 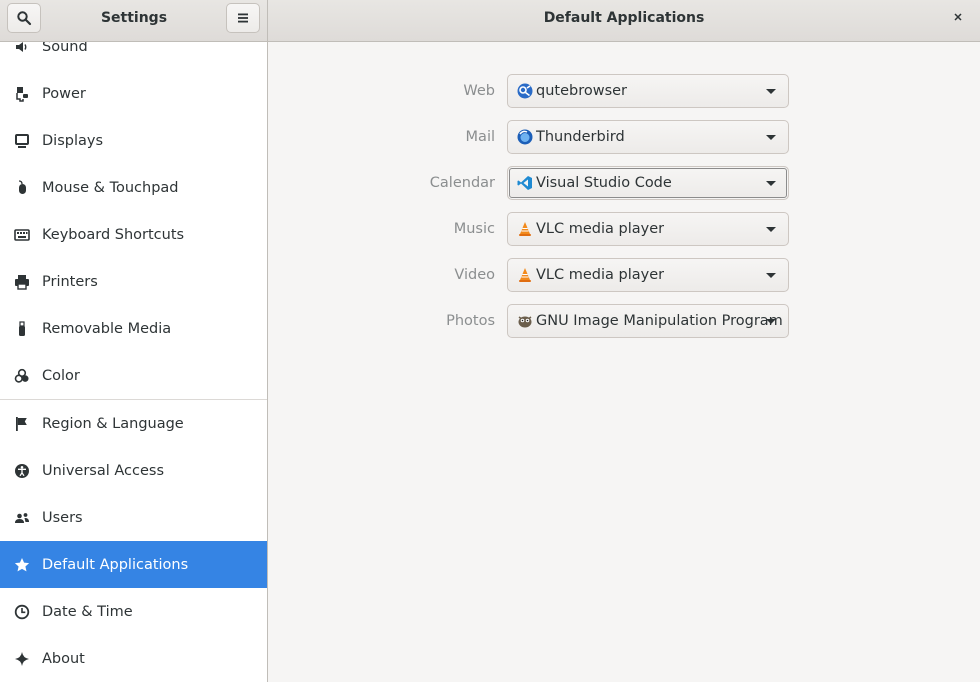 I want to click on sidebar-item-label: Date & Time, so click(x=87, y=611).